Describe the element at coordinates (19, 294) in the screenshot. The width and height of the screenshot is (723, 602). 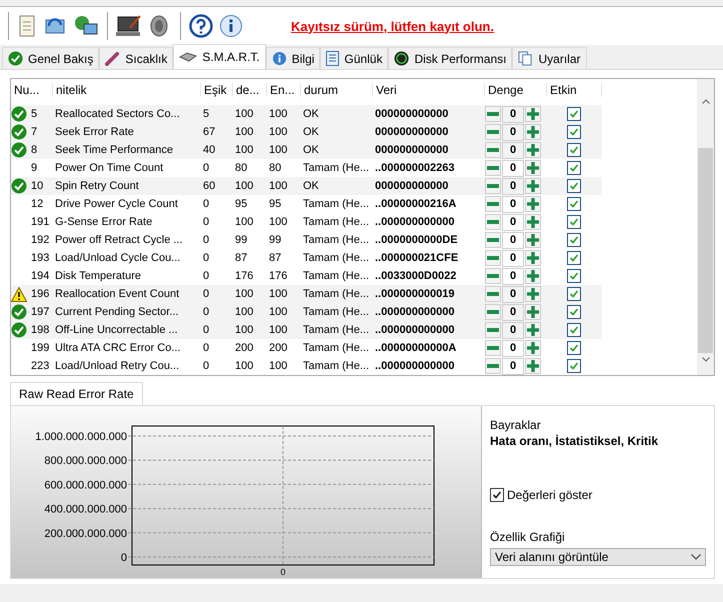
I see `warning-icon` at that location.